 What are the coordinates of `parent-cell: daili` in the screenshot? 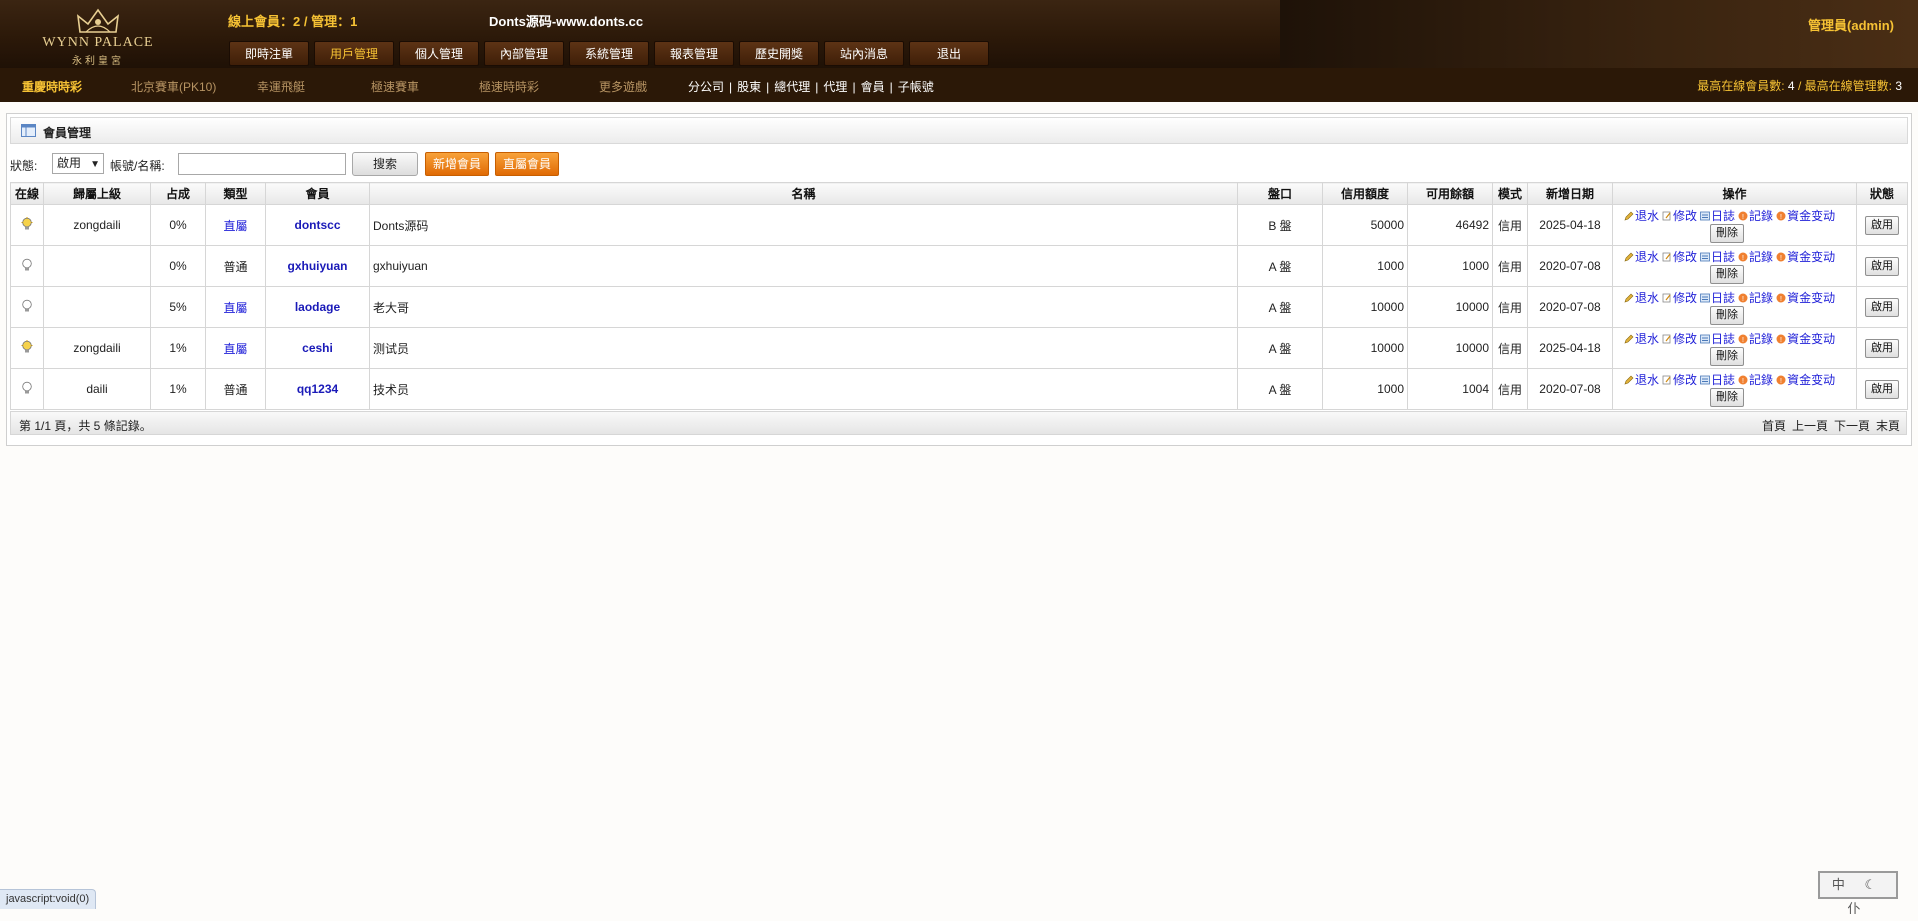 It's located at (97, 389).